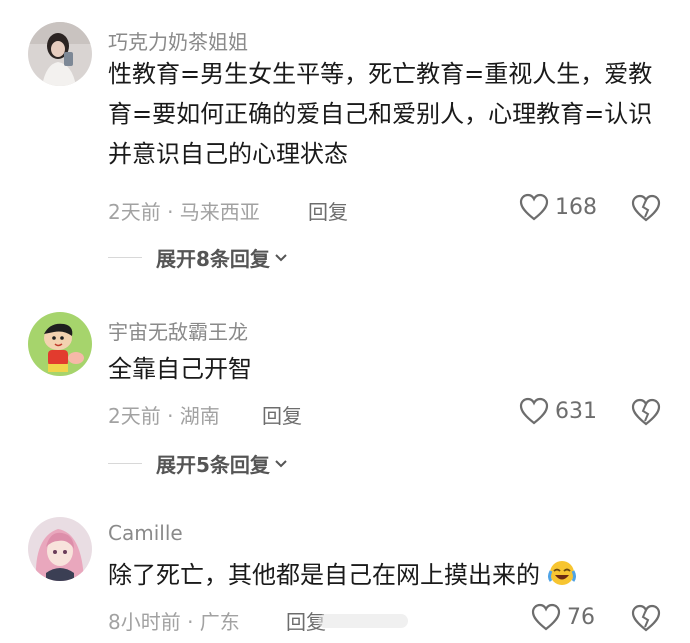 This screenshot has width=690, height=643. I want to click on avatar-cartoon-boy-icon, so click(60, 344).